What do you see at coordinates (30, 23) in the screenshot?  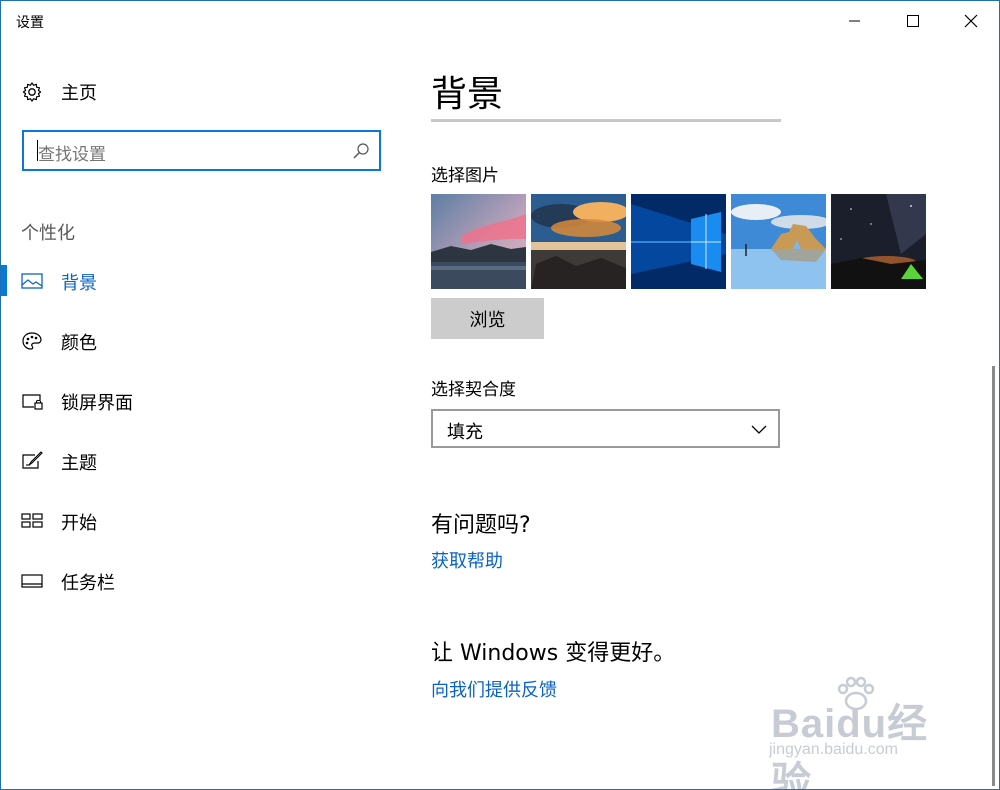 I see `window-title: 设置` at bounding box center [30, 23].